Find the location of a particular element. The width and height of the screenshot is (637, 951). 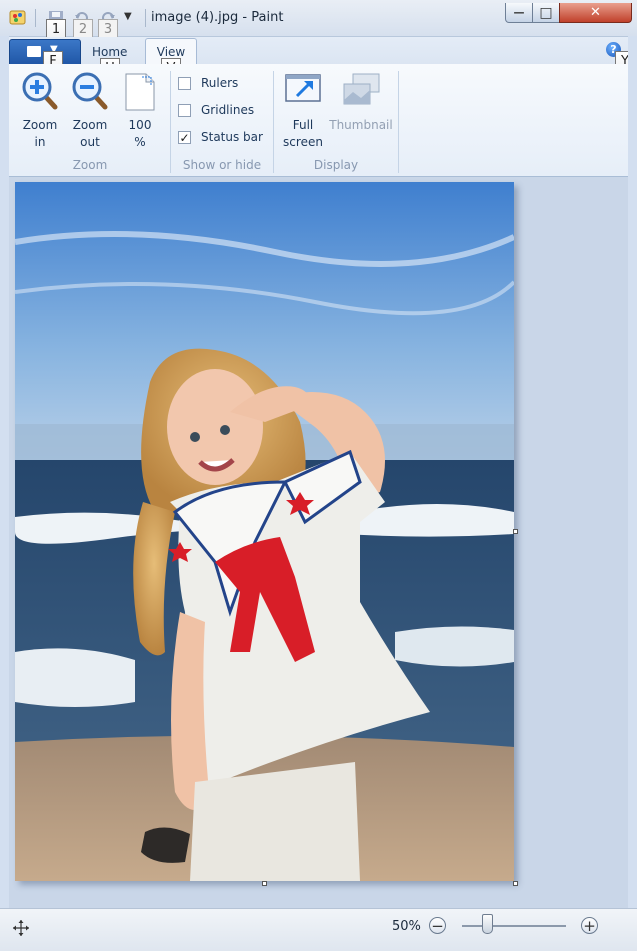

full-screen-label-line2: screen is located at coordinates (303, 142).